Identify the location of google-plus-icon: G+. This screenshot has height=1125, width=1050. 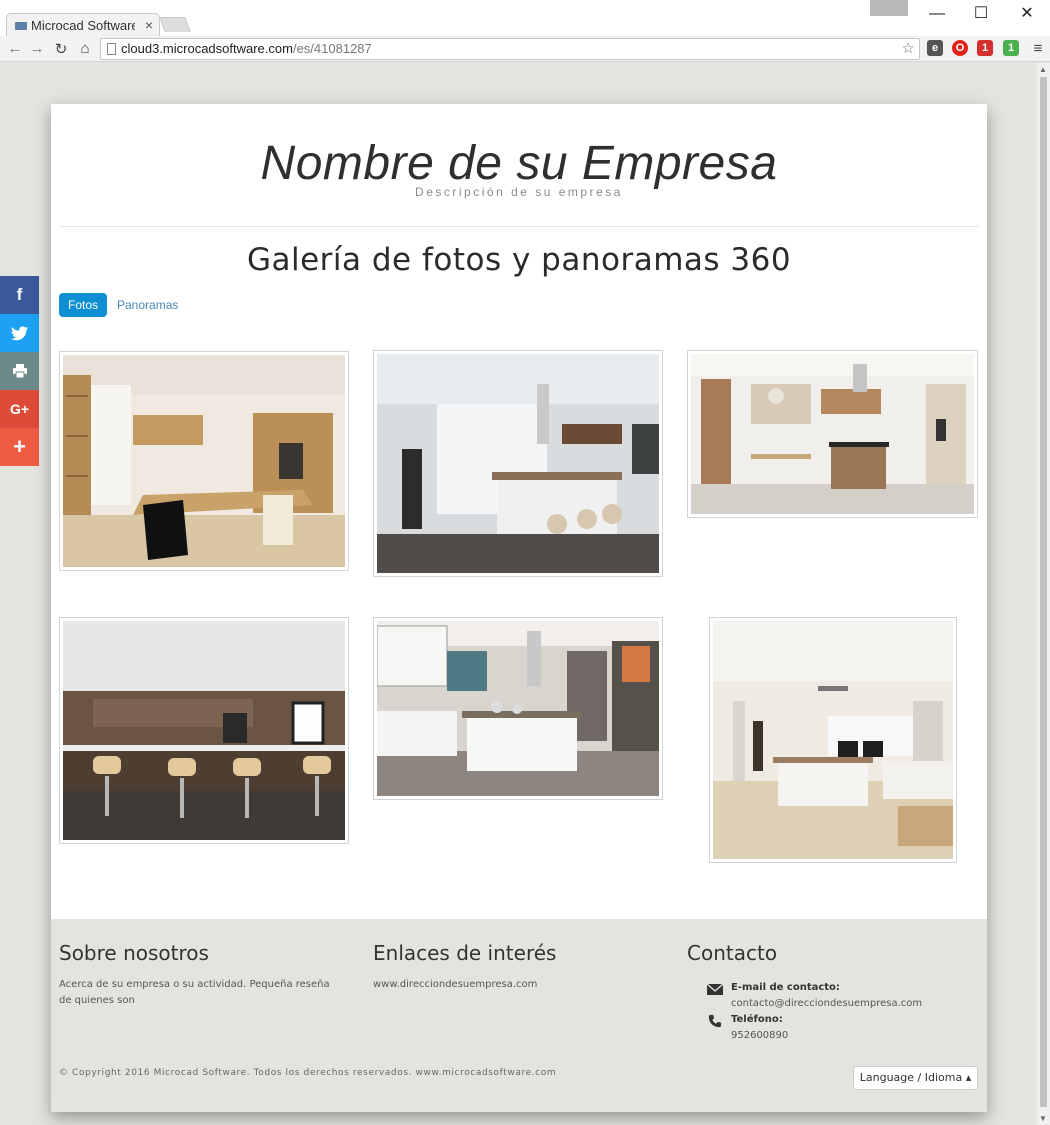
(19, 409).